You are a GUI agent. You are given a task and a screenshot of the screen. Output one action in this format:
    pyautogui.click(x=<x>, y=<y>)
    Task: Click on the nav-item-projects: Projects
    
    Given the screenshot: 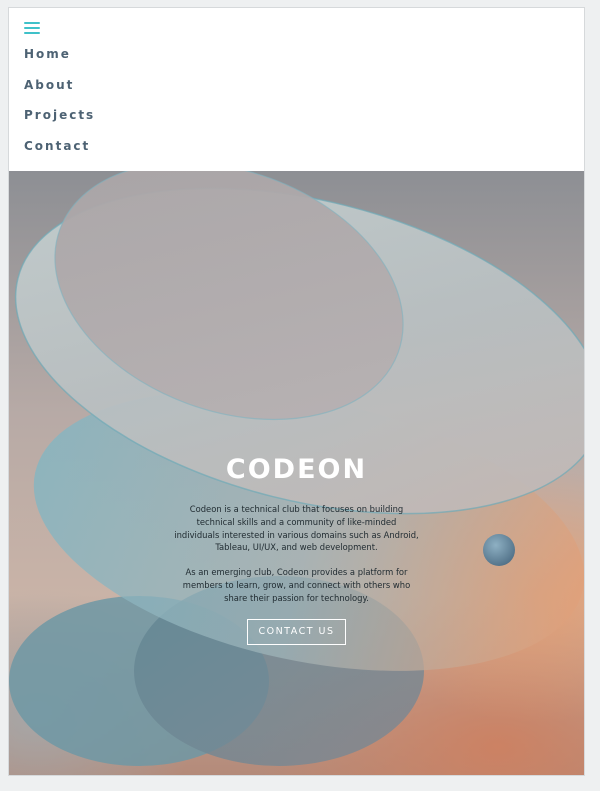 What is the action you would take?
    pyautogui.click(x=59, y=115)
    